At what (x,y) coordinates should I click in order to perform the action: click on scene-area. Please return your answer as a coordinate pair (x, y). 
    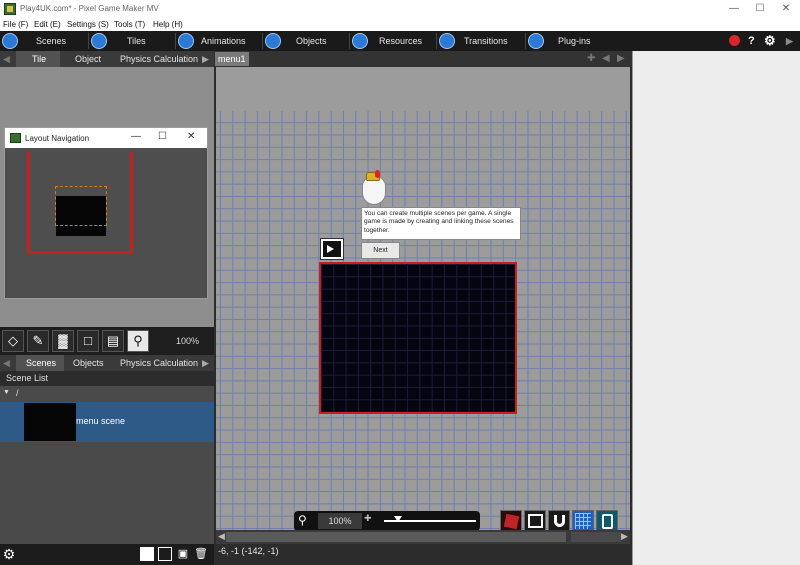
    Looking at the image, I should click on (418, 338).